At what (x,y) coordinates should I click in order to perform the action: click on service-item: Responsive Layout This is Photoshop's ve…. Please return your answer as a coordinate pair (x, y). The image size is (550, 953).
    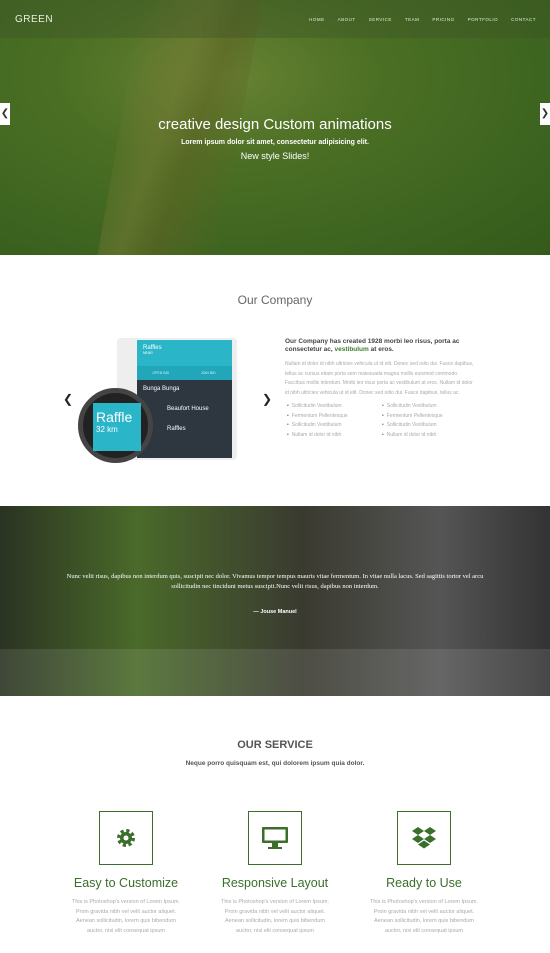
    Looking at the image, I should click on (275, 873).